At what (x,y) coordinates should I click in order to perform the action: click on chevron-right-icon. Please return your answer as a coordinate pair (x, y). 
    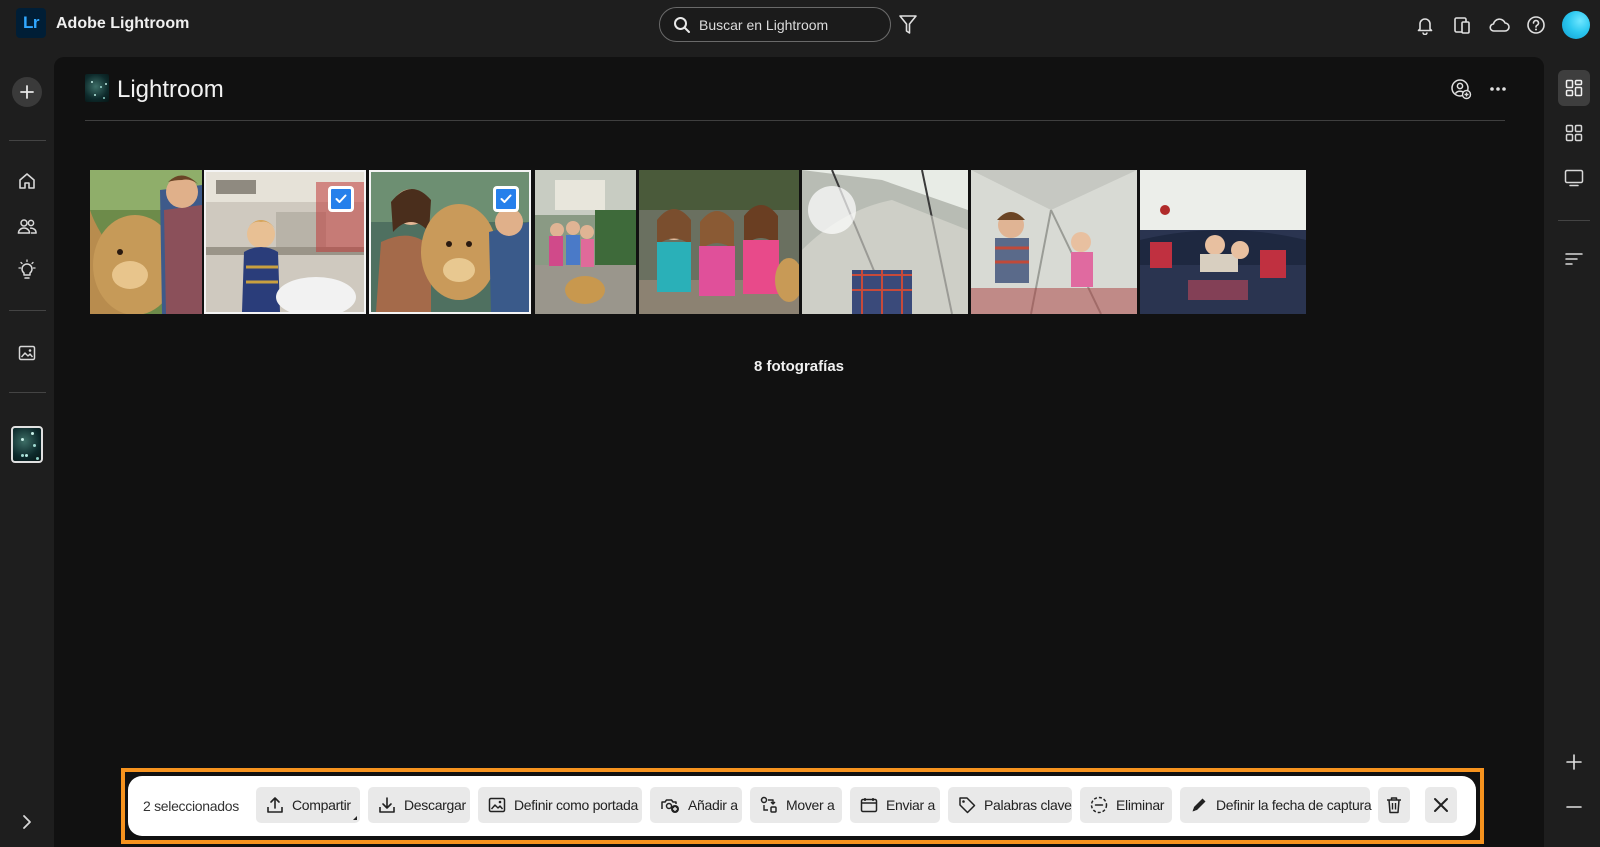
    Looking at the image, I should click on (27, 822).